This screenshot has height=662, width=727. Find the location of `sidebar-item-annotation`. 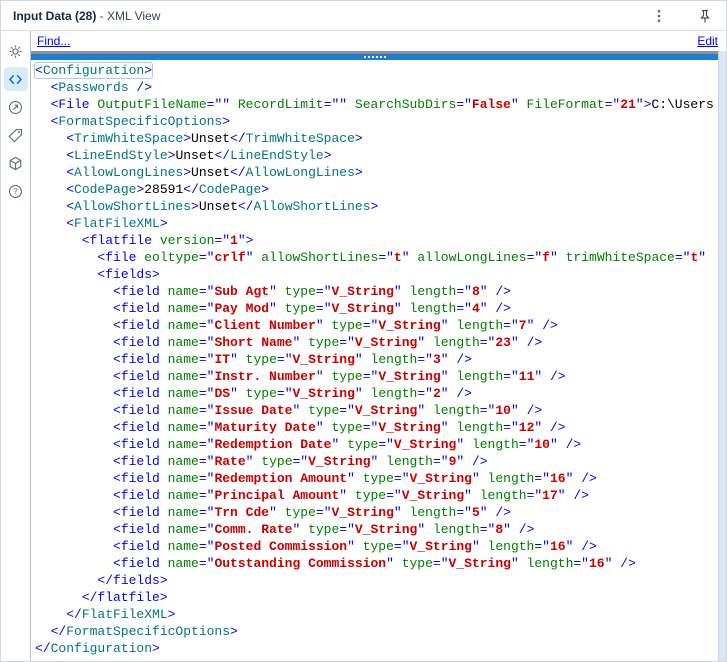

sidebar-item-annotation is located at coordinates (16, 135).